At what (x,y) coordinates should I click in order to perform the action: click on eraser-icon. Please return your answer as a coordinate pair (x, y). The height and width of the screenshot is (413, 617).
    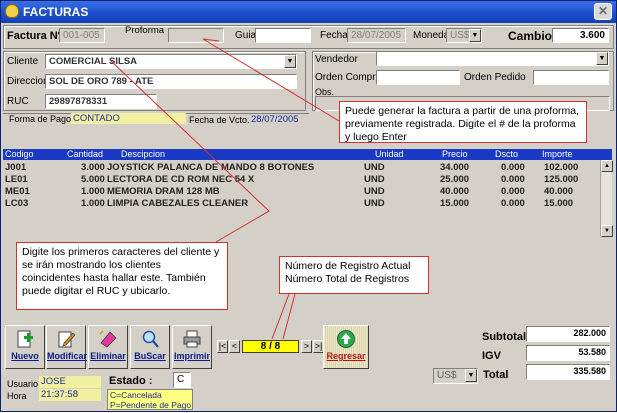
    Looking at the image, I should click on (108, 339).